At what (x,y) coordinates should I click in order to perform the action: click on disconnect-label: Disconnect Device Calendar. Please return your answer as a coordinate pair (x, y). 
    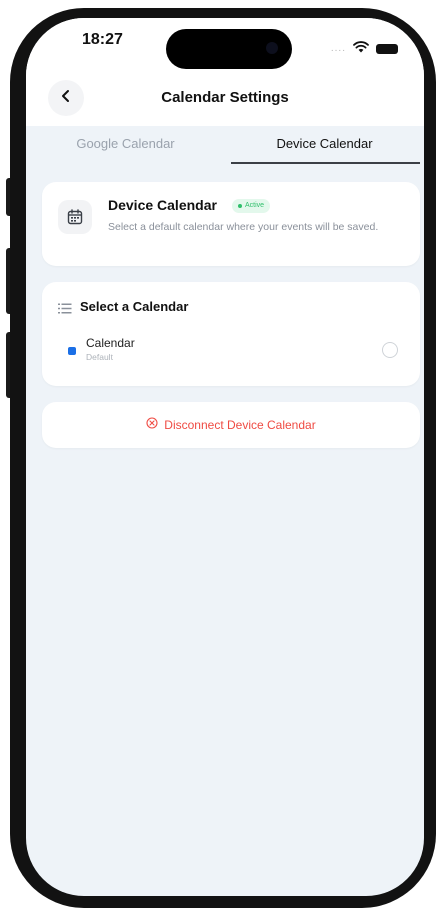
    Looking at the image, I should click on (240, 425).